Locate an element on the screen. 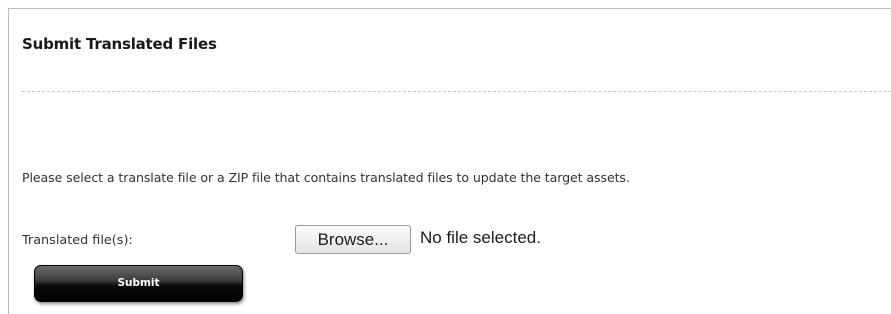  dashed-divider is located at coordinates (456, 91).